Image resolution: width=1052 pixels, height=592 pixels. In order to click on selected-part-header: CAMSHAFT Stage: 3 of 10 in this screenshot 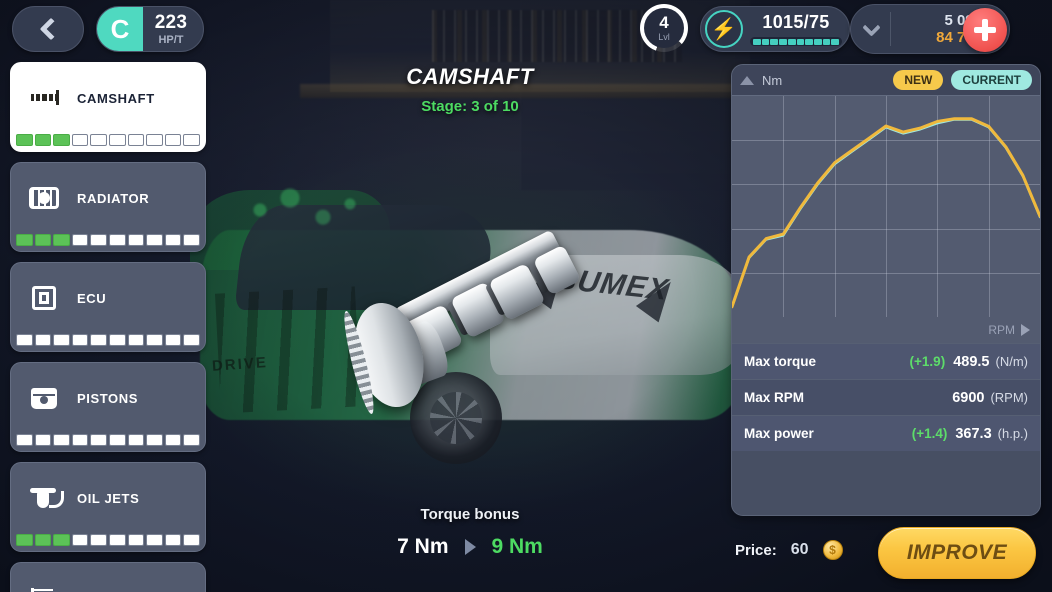, I will do `click(470, 89)`.